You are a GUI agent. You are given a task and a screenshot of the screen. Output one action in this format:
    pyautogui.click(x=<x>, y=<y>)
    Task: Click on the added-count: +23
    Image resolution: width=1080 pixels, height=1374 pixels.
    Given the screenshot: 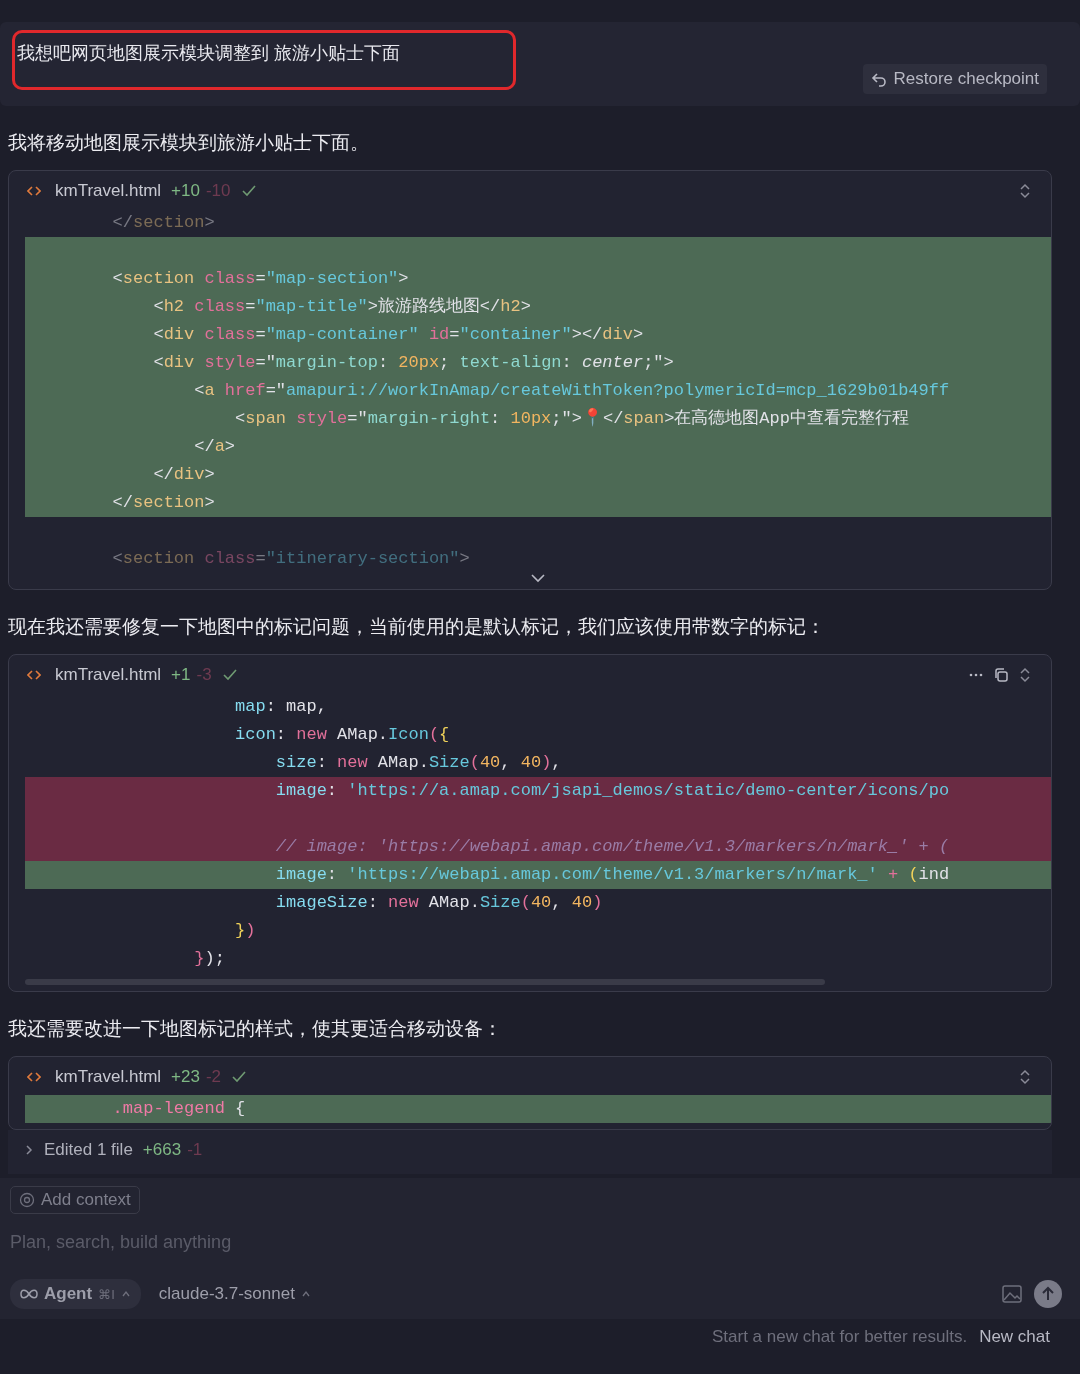 What is the action you would take?
    pyautogui.click(x=185, y=1077)
    